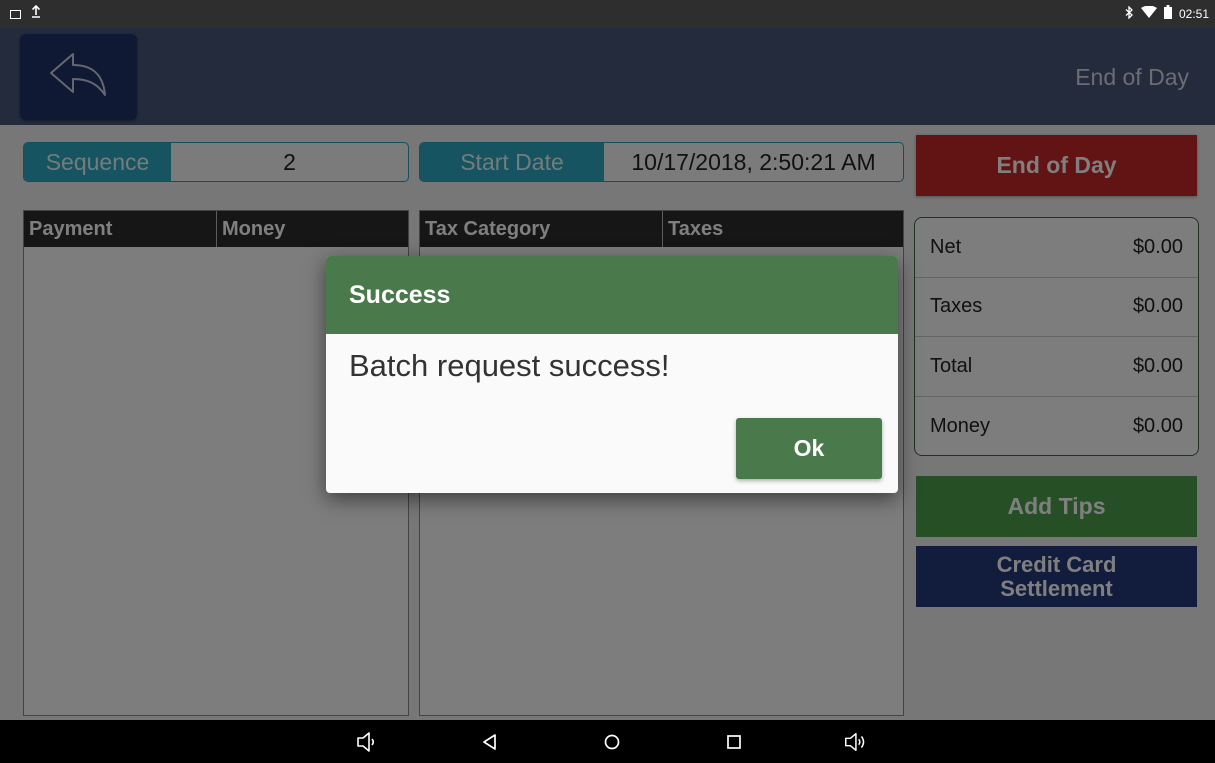 The image size is (1215, 763). I want to click on status-time: 02:51, so click(1193, 14).